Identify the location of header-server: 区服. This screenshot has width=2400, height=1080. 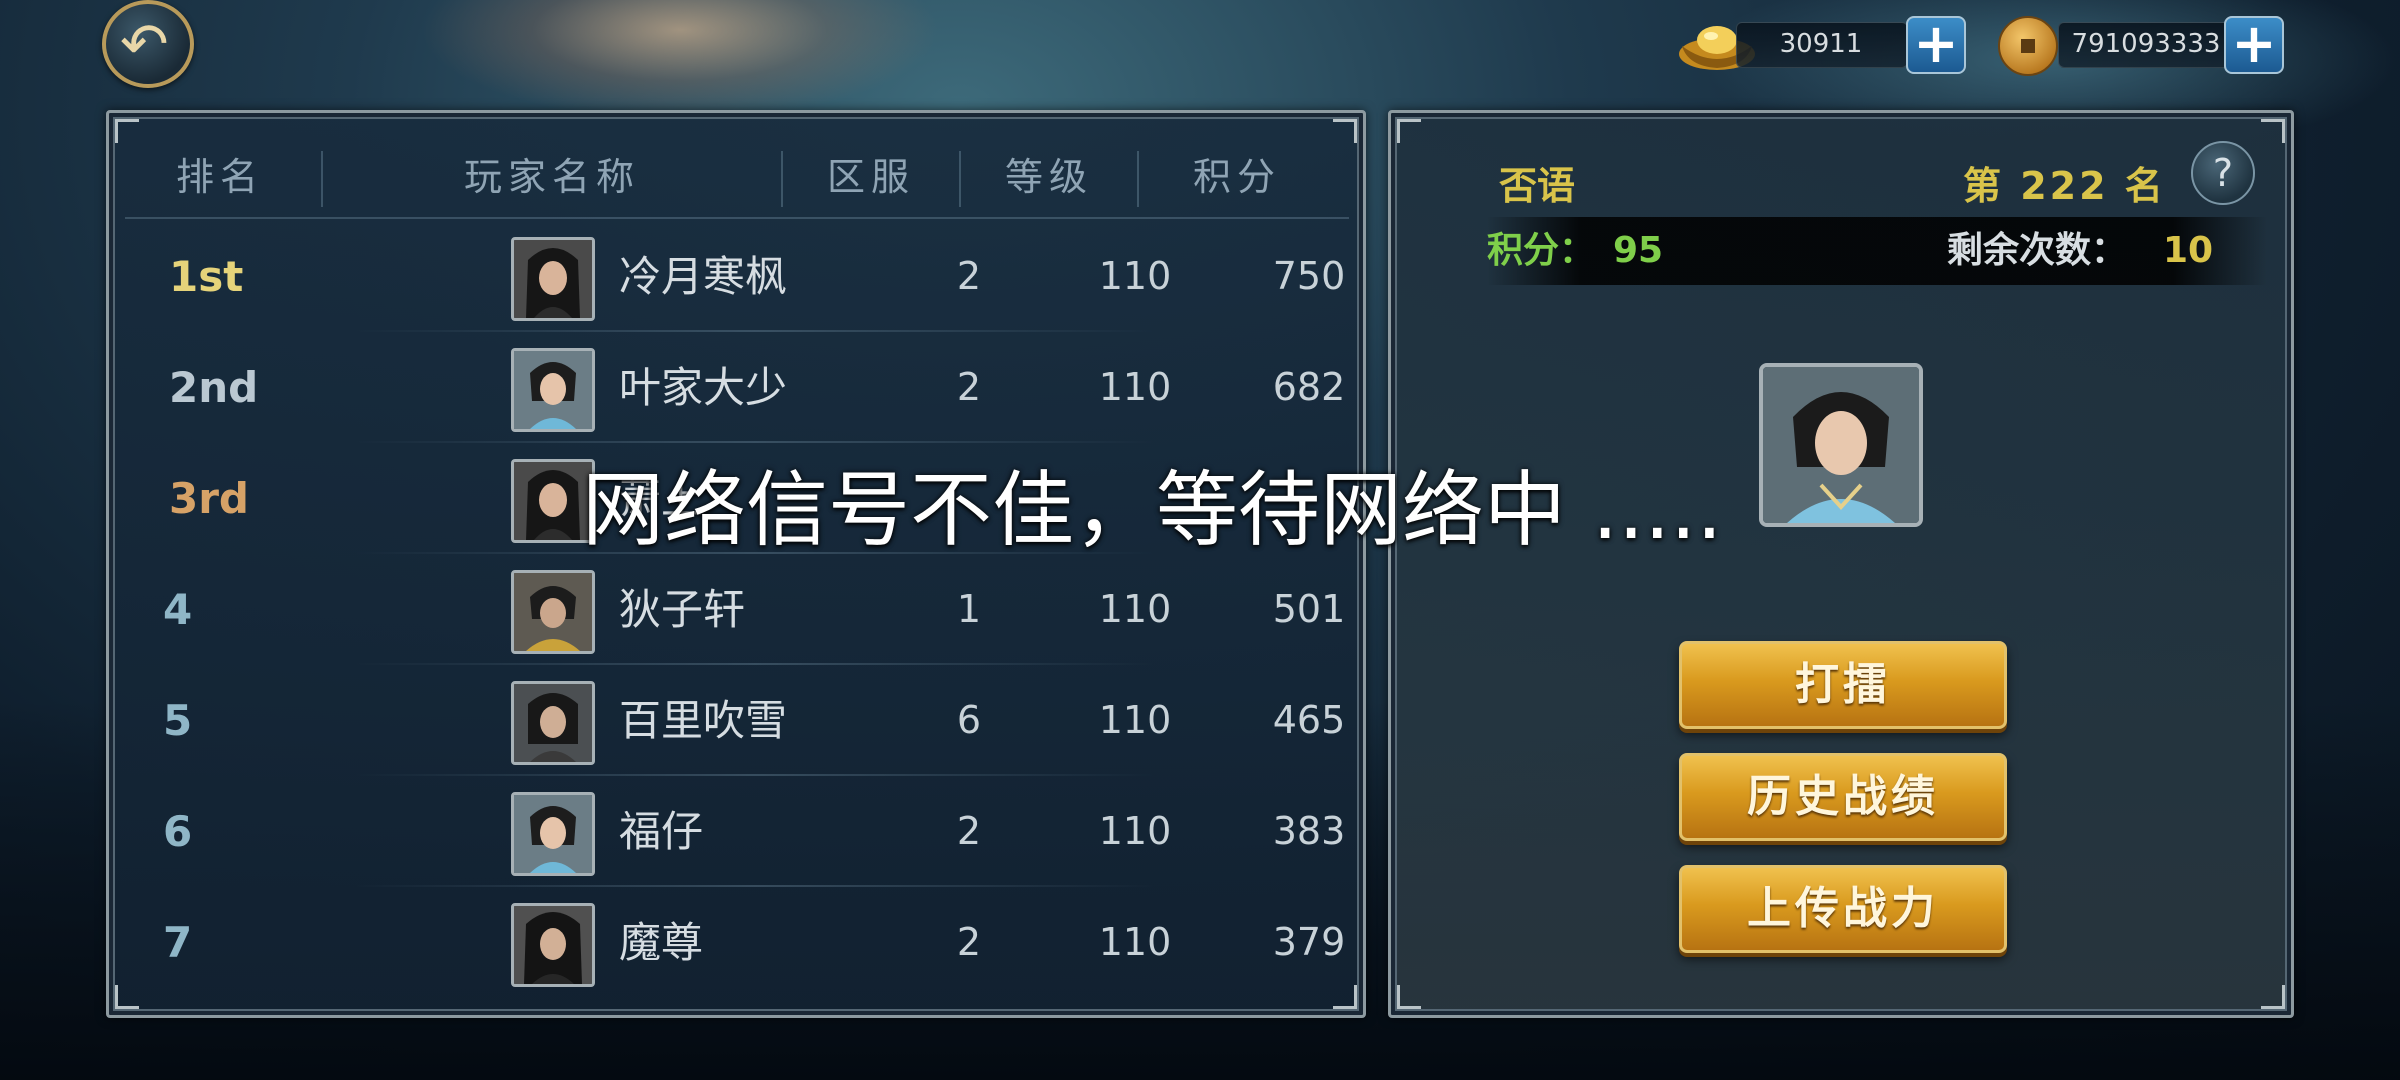
(870, 177).